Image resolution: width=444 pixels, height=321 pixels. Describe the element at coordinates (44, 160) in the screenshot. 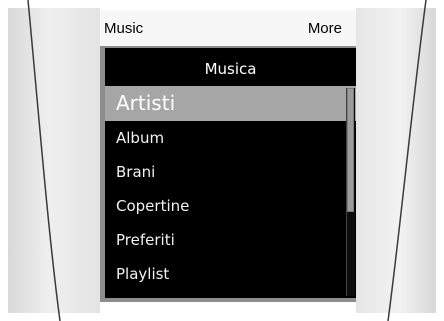

I see `bezel-curve-left` at that location.